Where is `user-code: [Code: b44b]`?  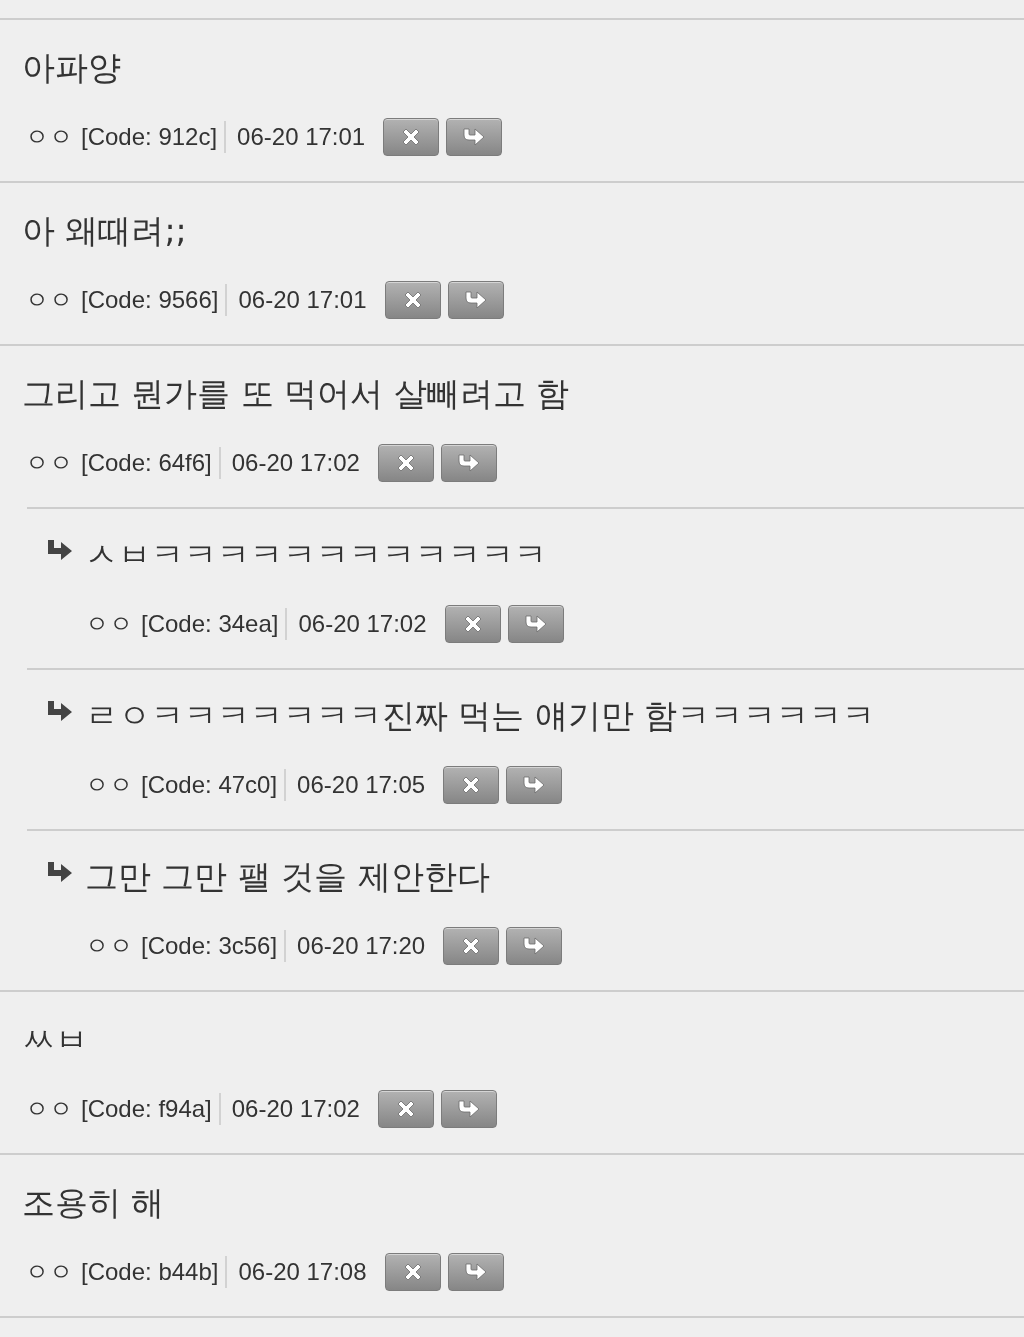
user-code: [Code: b44b] is located at coordinates (150, 1272).